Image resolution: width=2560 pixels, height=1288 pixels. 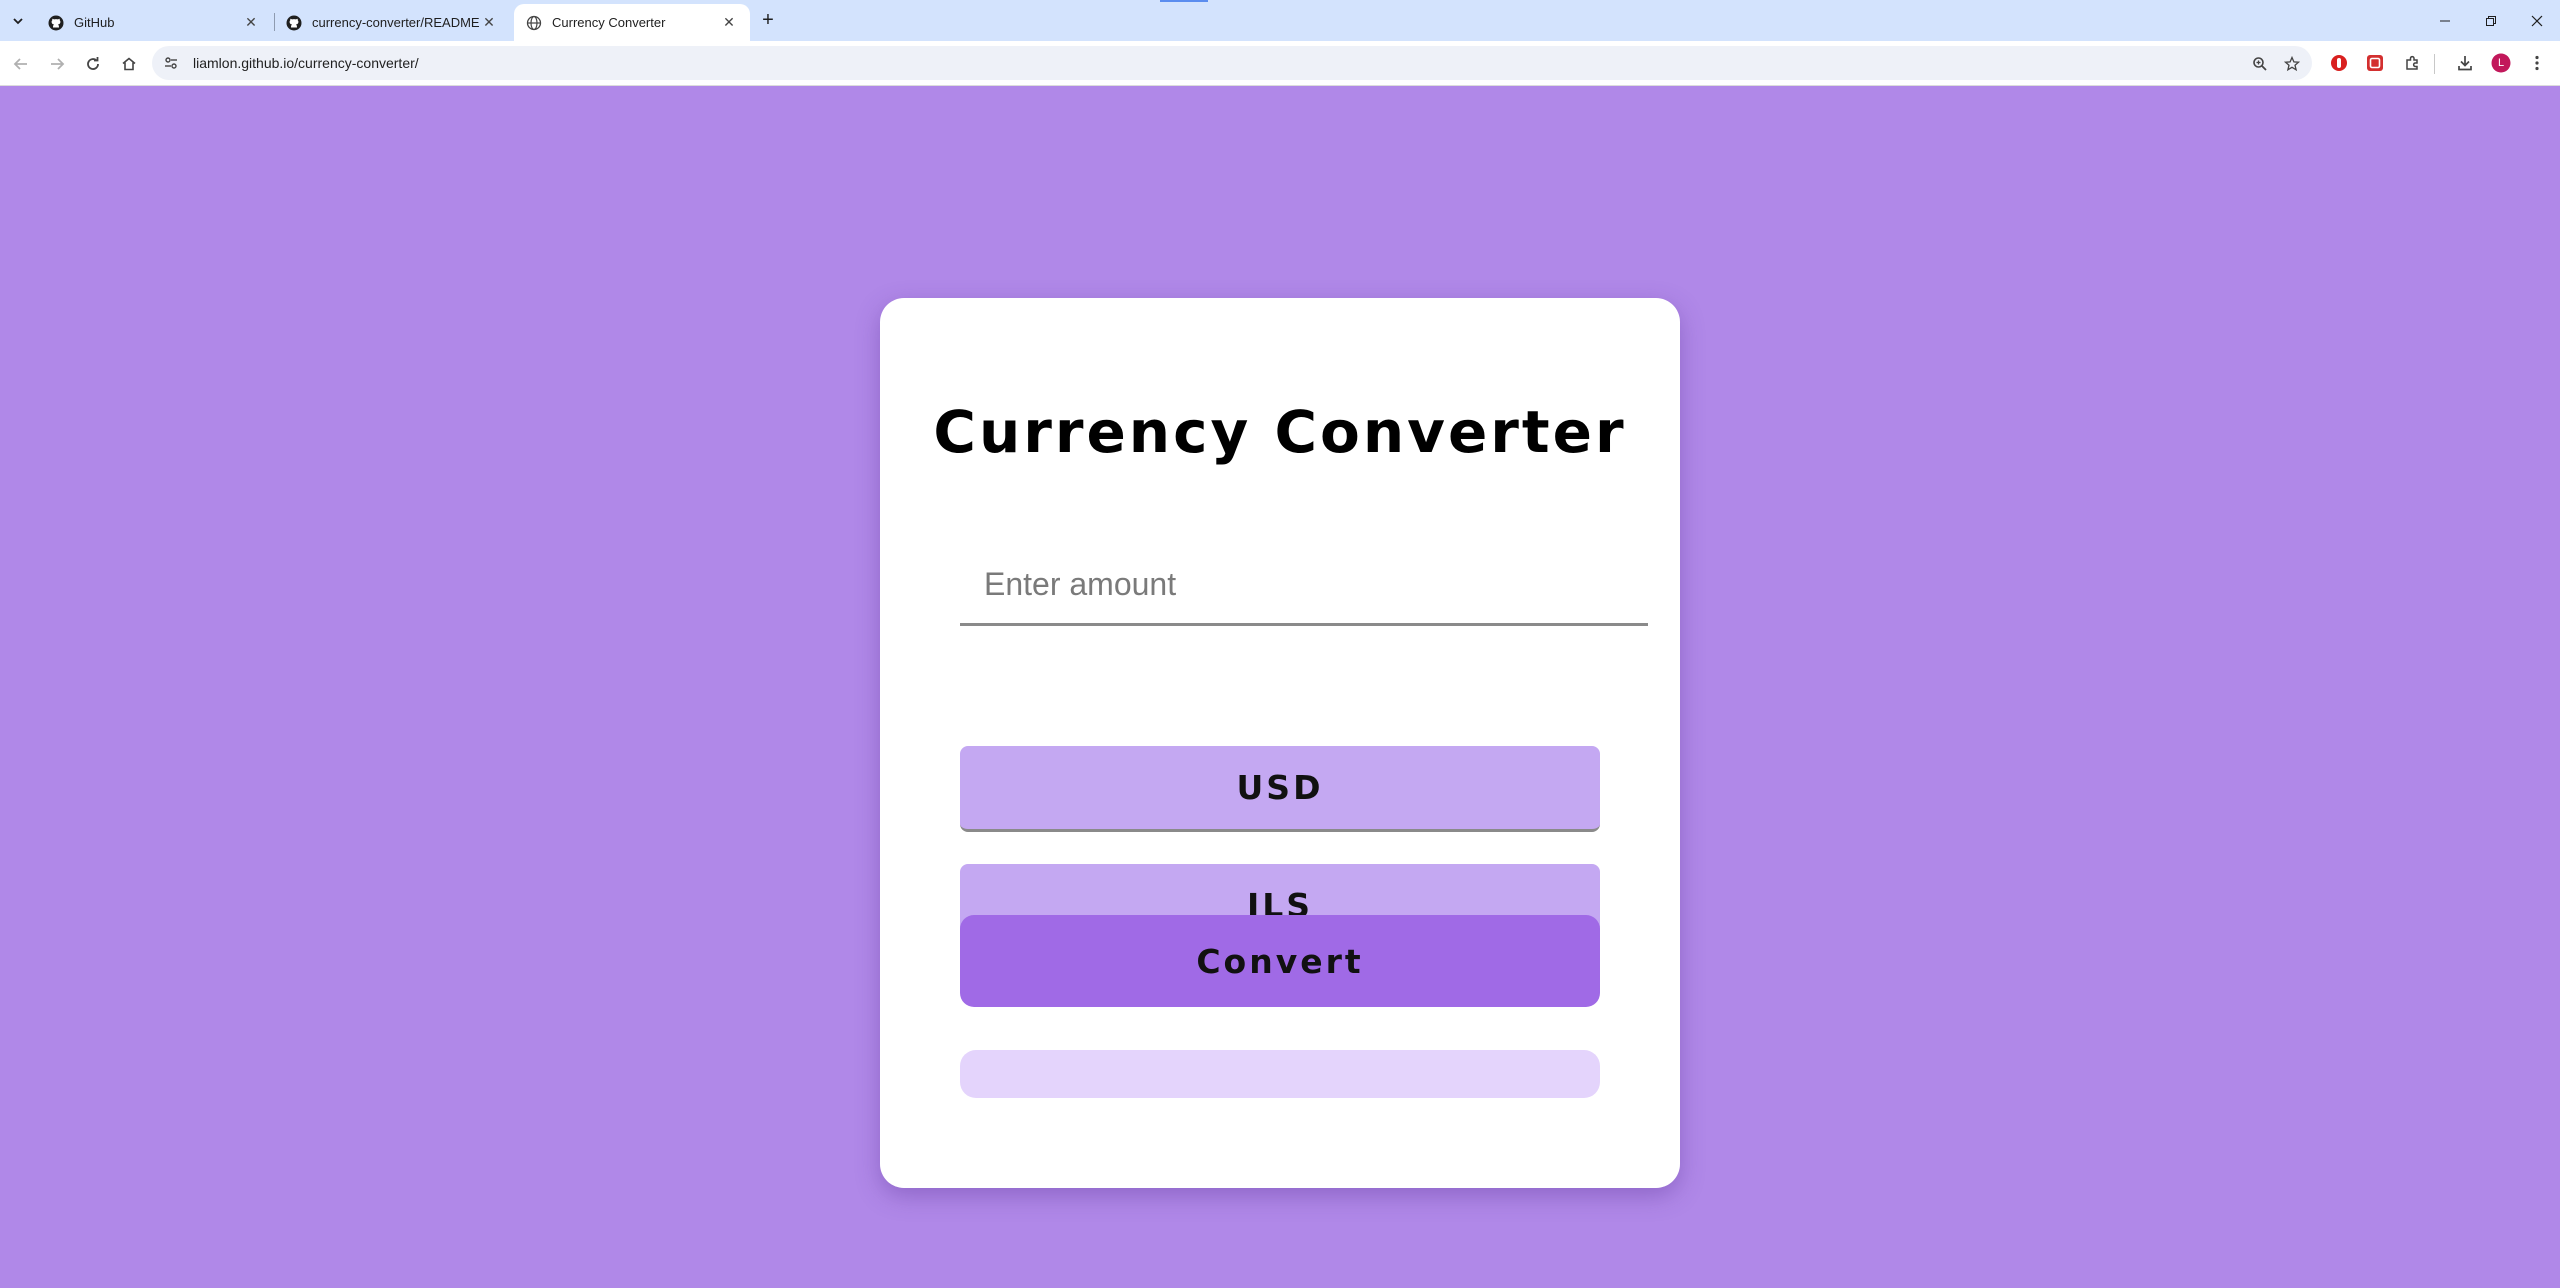 What do you see at coordinates (94, 22) in the screenshot?
I see `tab-title: GitHub` at bounding box center [94, 22].